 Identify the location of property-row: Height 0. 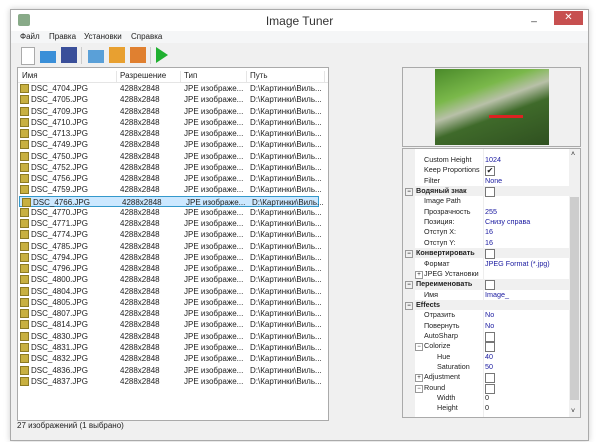
(486, 408).